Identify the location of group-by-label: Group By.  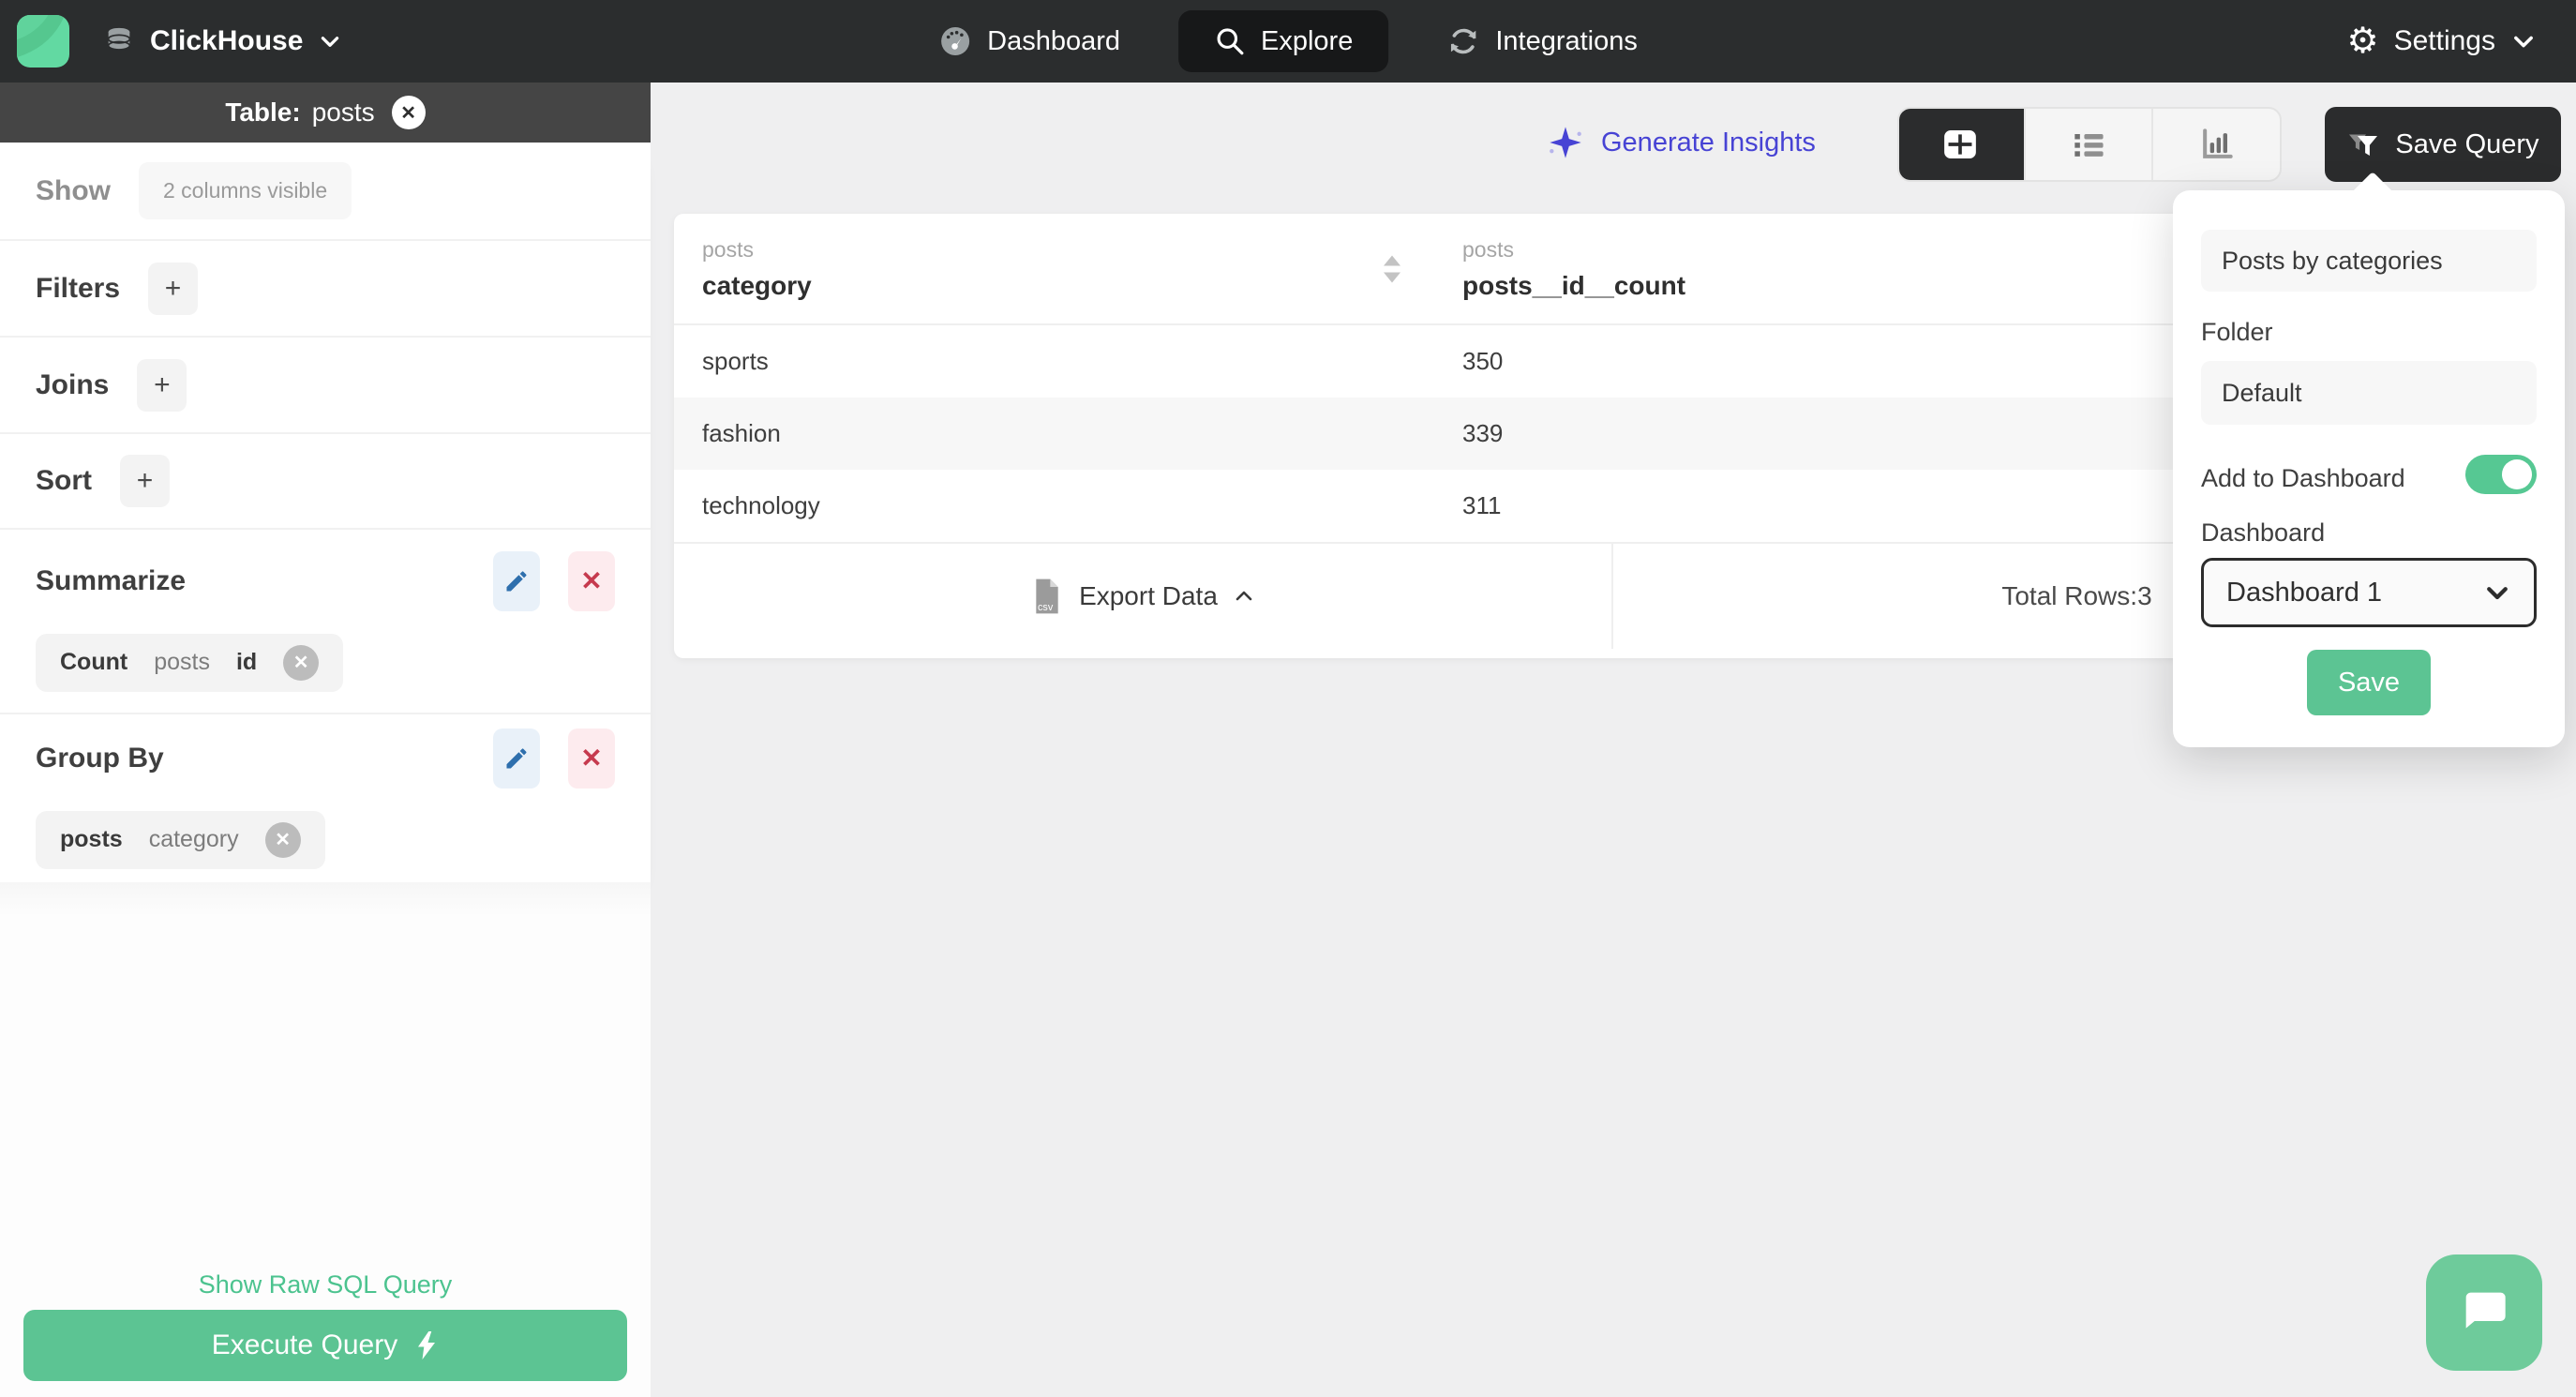
(100, 758).